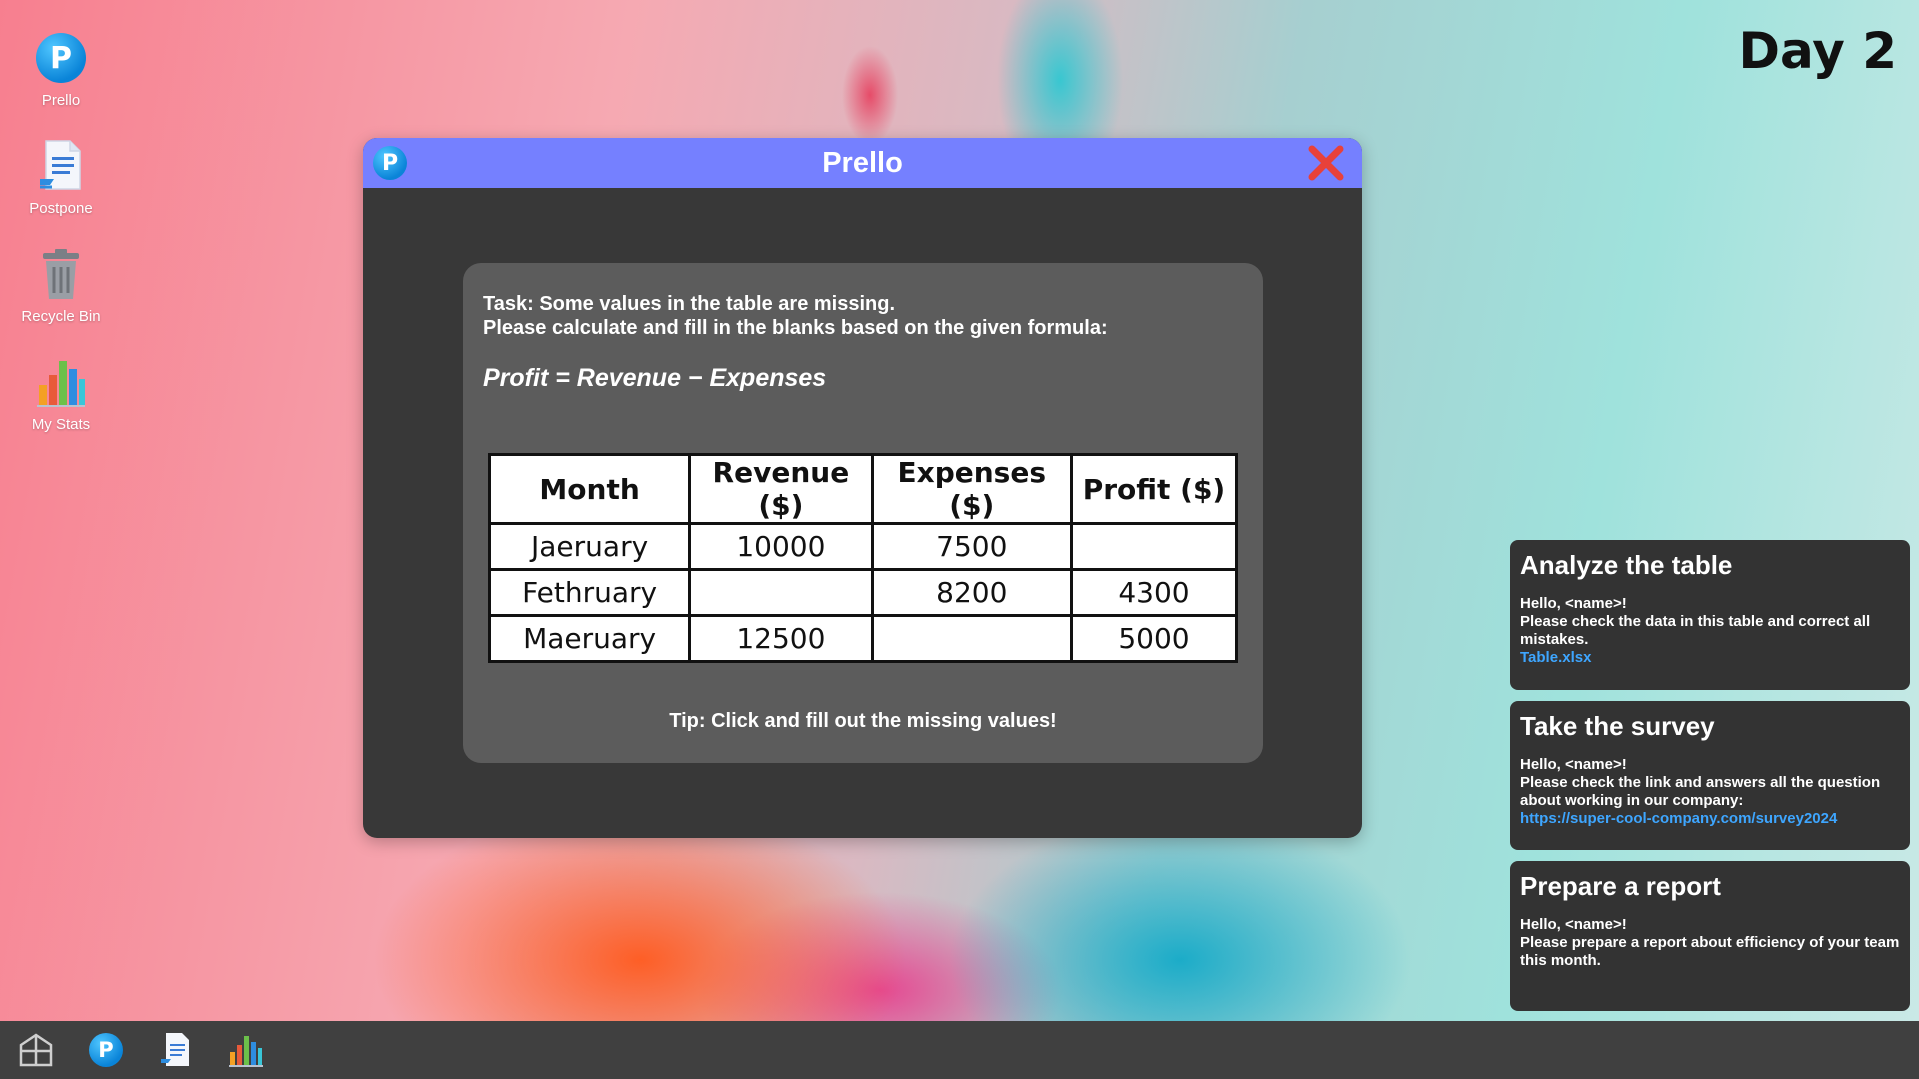 The image size is (1919, 1079). What do you see at coordinates (655, 378) in the screenshot?
I see `formula: Profit = Revenue − Expenses` at bounding box center [655, 378].